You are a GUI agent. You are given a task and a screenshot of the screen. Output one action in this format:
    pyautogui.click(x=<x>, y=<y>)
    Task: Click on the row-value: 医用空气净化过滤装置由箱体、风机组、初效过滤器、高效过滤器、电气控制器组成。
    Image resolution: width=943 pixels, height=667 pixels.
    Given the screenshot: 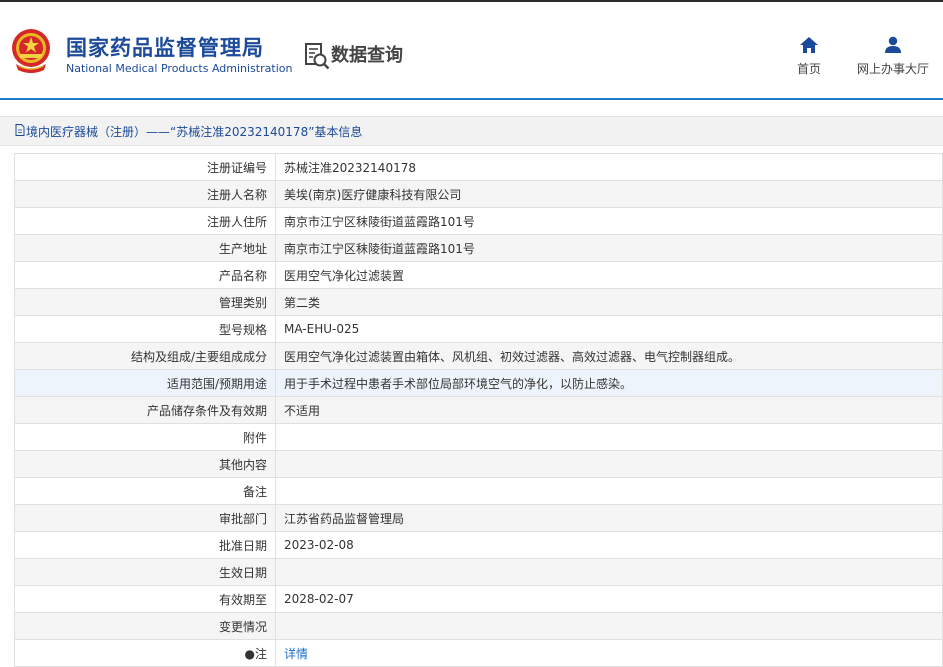 What is the action you would take?
    pyautogui.click(x=609, y=356)
    